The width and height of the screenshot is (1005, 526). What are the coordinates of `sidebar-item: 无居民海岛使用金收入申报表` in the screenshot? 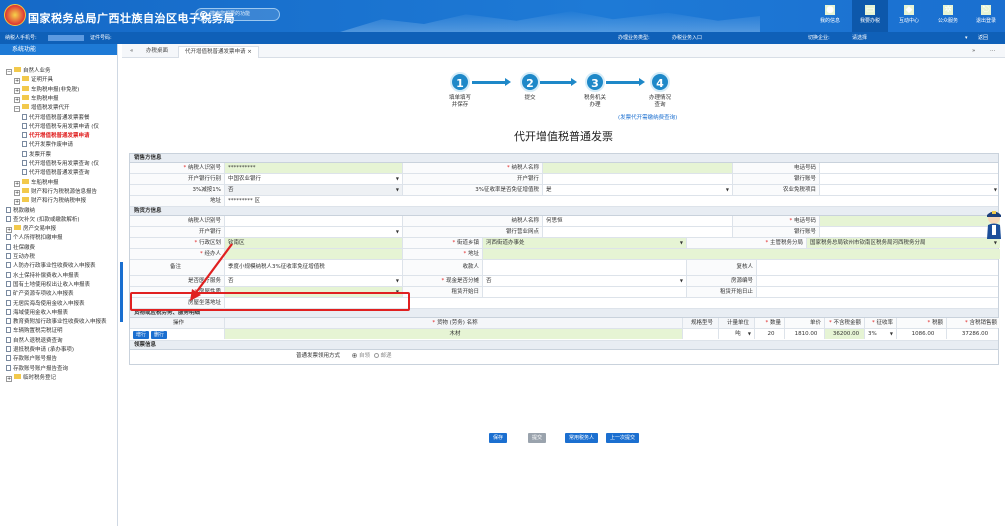 It's located at (45, 303).